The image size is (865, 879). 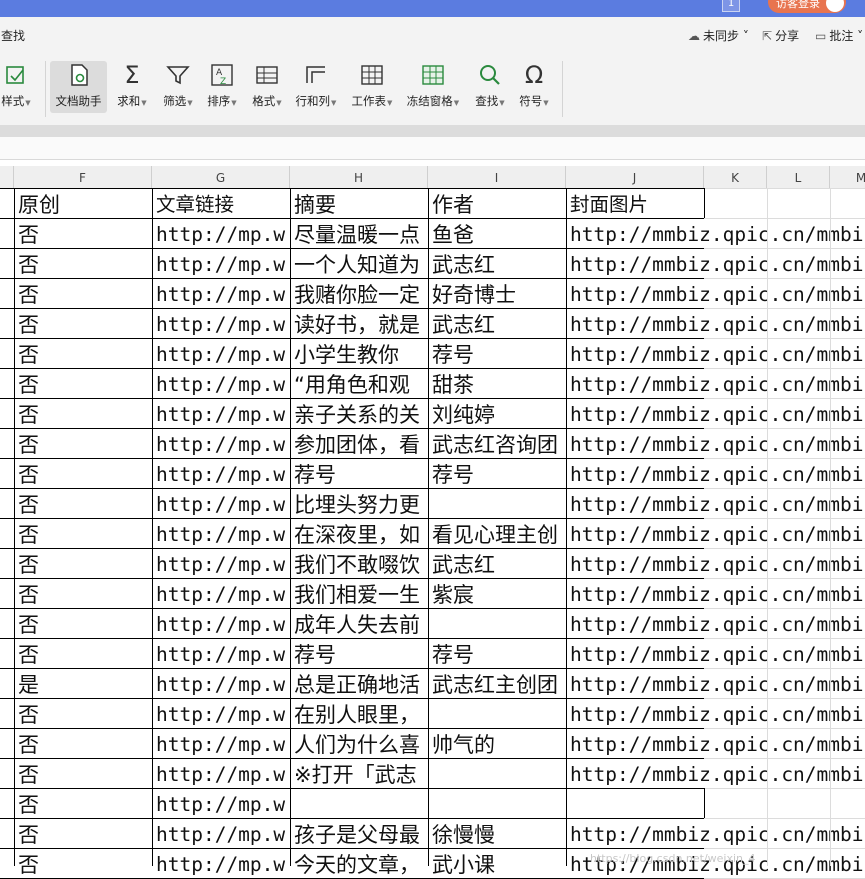 I want to click on cell-h: 摘要, so click(x=359, y=203).